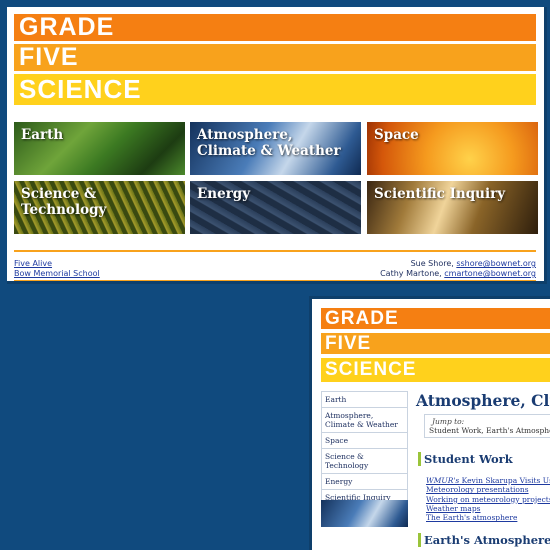 This screenshot has height=550, width=550. What do you see at coordinates (489, 430) in the screenshot?
I see `jump-to-links: Student Work, Earth's Atmosphere` at bounding box center [489, 430].